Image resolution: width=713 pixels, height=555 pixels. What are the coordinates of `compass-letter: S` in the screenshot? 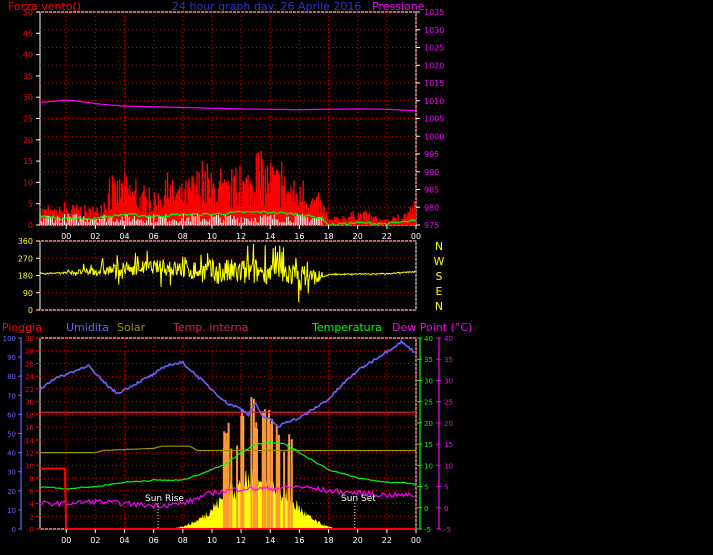 It's located at (439, 276).